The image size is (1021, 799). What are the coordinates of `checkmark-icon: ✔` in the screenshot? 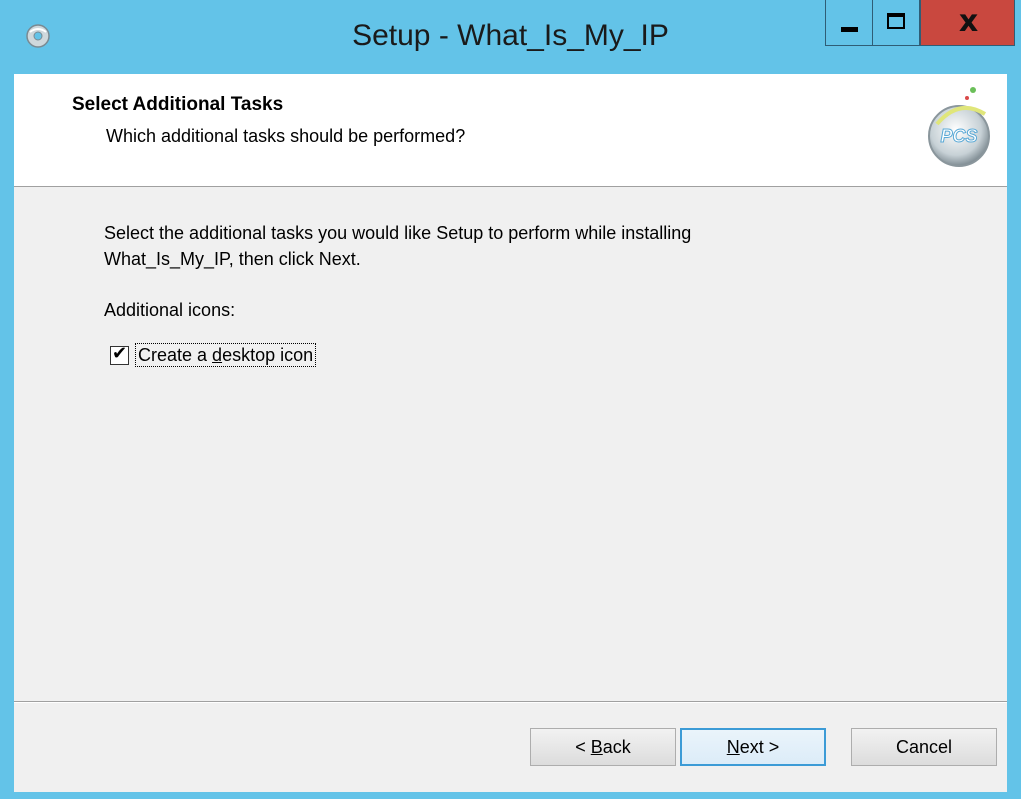 It's located at (120, 353).